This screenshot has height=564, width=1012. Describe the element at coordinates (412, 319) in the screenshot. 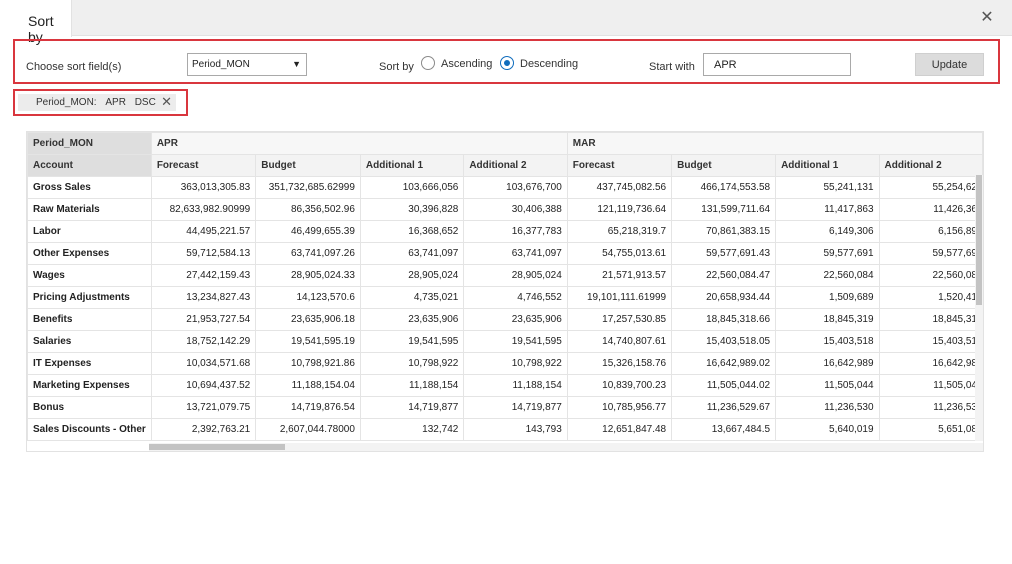

I see `table-cell: 23,635,906` at that location.